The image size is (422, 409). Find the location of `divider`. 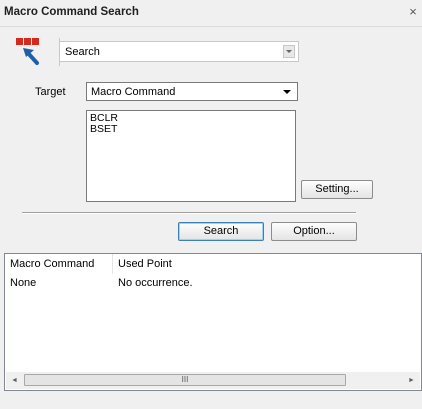

divider is located at coordinates (189, 213).